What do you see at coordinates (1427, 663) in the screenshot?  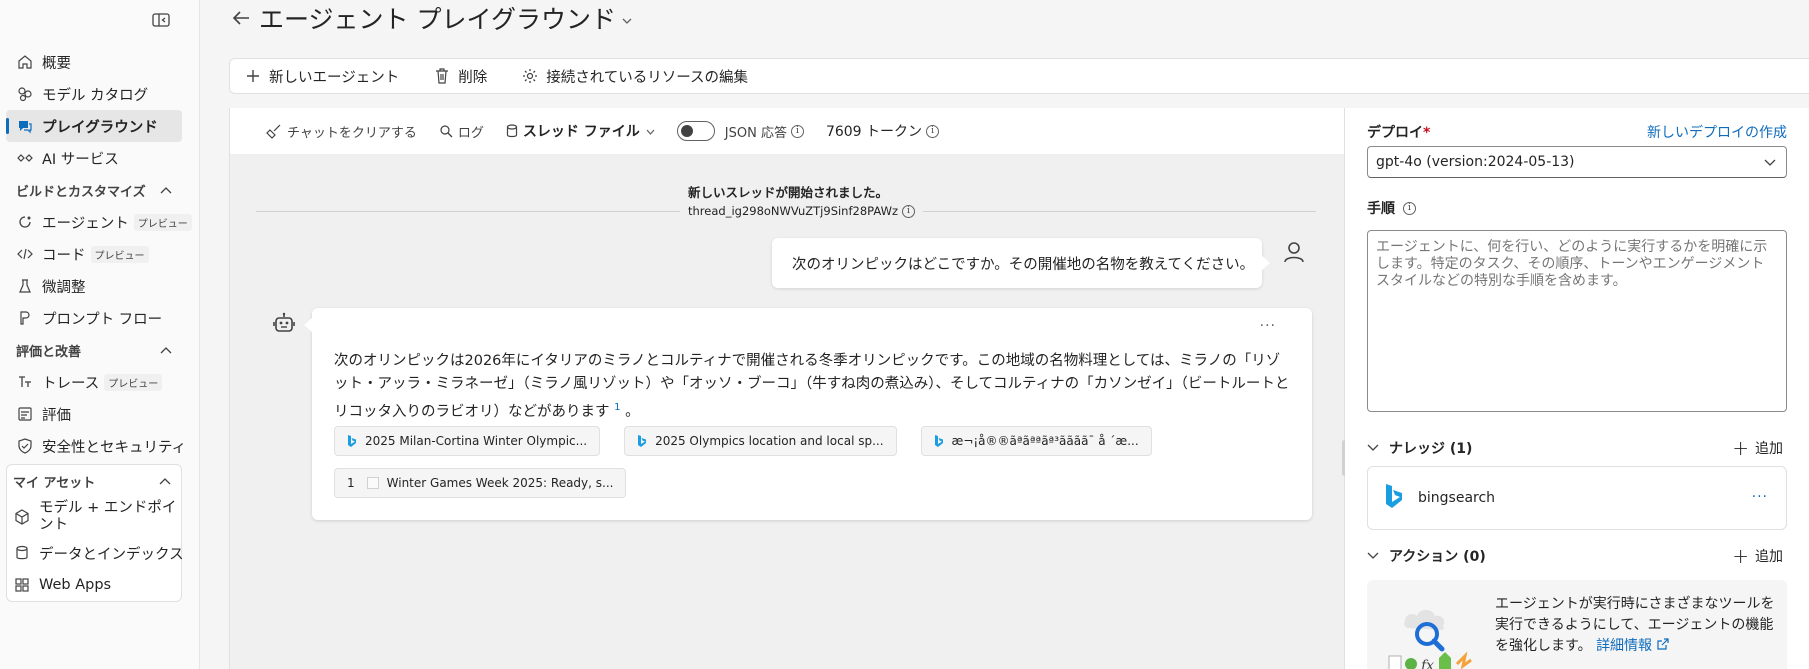 I see `svg-text: fx` at bounding box center [1427, 663].